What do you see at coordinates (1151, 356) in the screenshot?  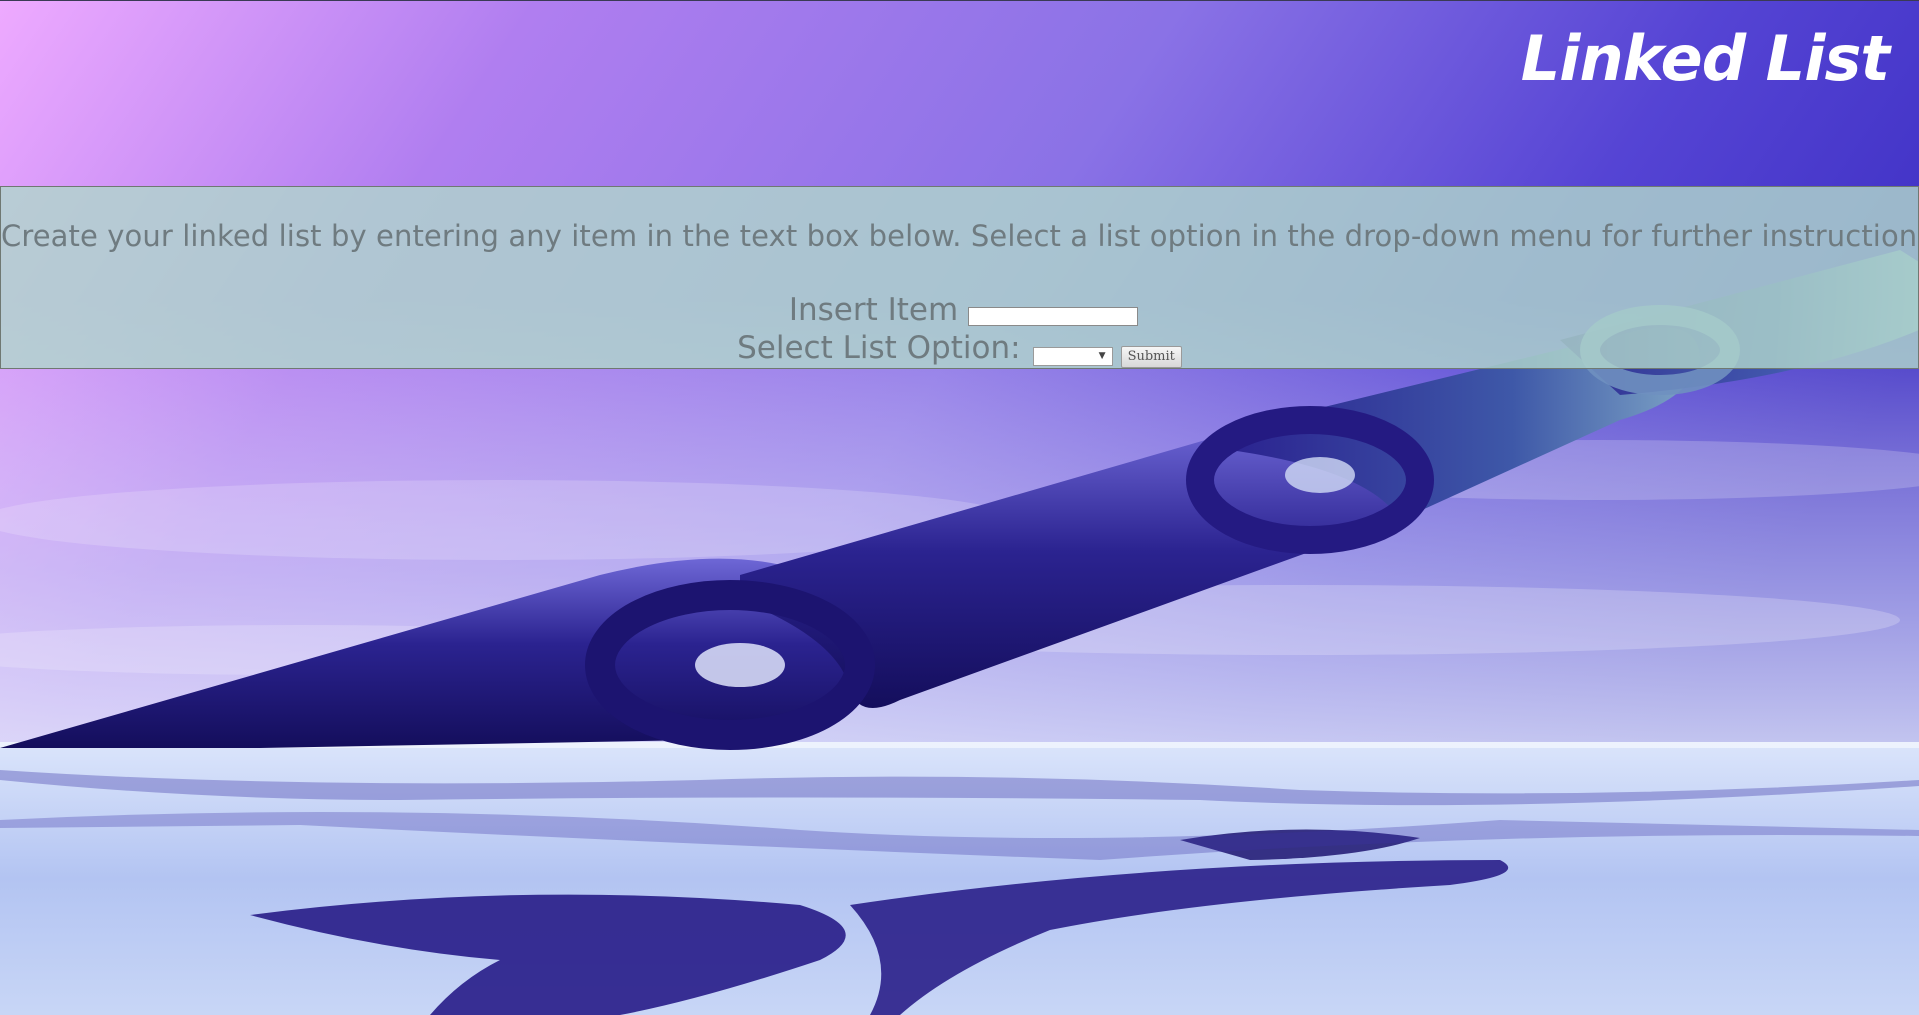 I see `submit-button: Submit` at bounding box center [1151, 356].